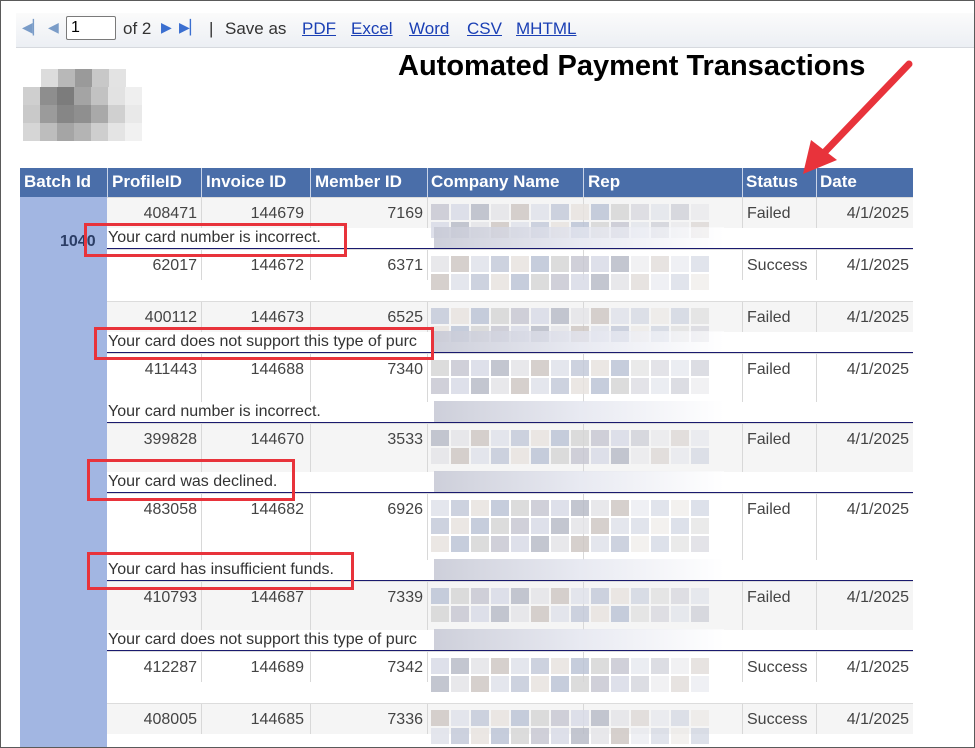 This screenshot has width=975, height=748. What do you see at coordinates (214, 411) in the screenshot?
I see `error-message: Your card number is incorrect.` at bounding box center [214, 411].